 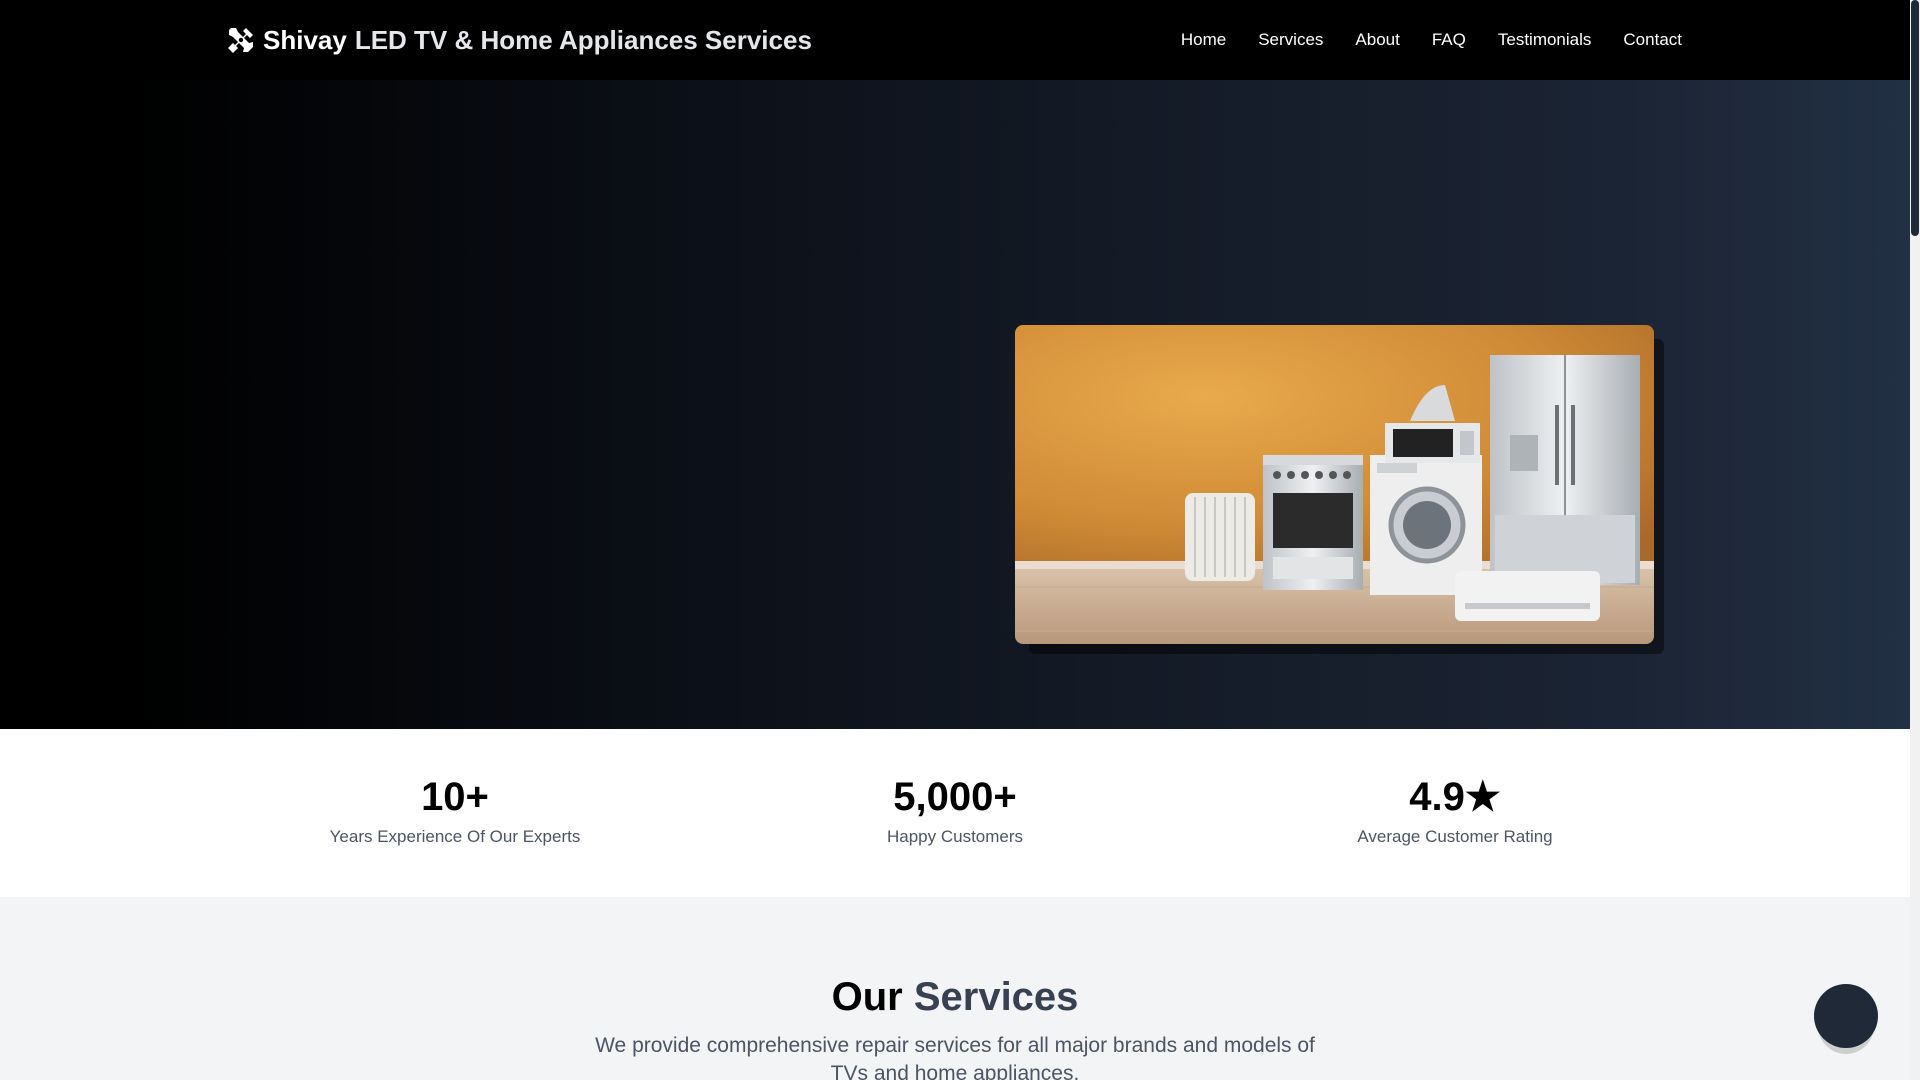 What do you see at coordinates (305, 39) in the screenshot?
I see `brand-name-first: Shivay` at bounding box center [305, 39].